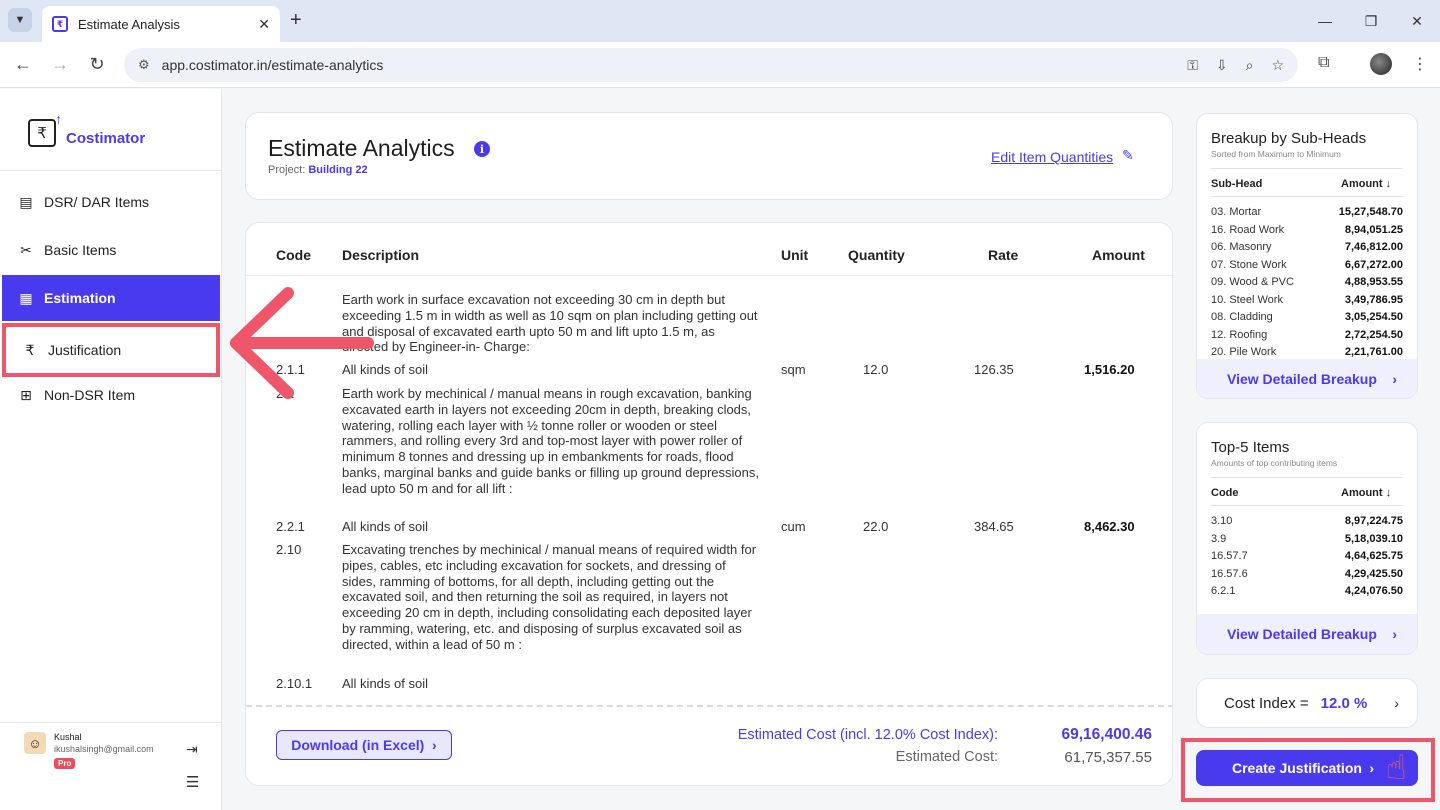 This screenshot has height=810, width=1440. I want to click on estimated-cost-incl-label: Estimated Cost (incl. 12.0% Cost Index):, so click(867, 735).